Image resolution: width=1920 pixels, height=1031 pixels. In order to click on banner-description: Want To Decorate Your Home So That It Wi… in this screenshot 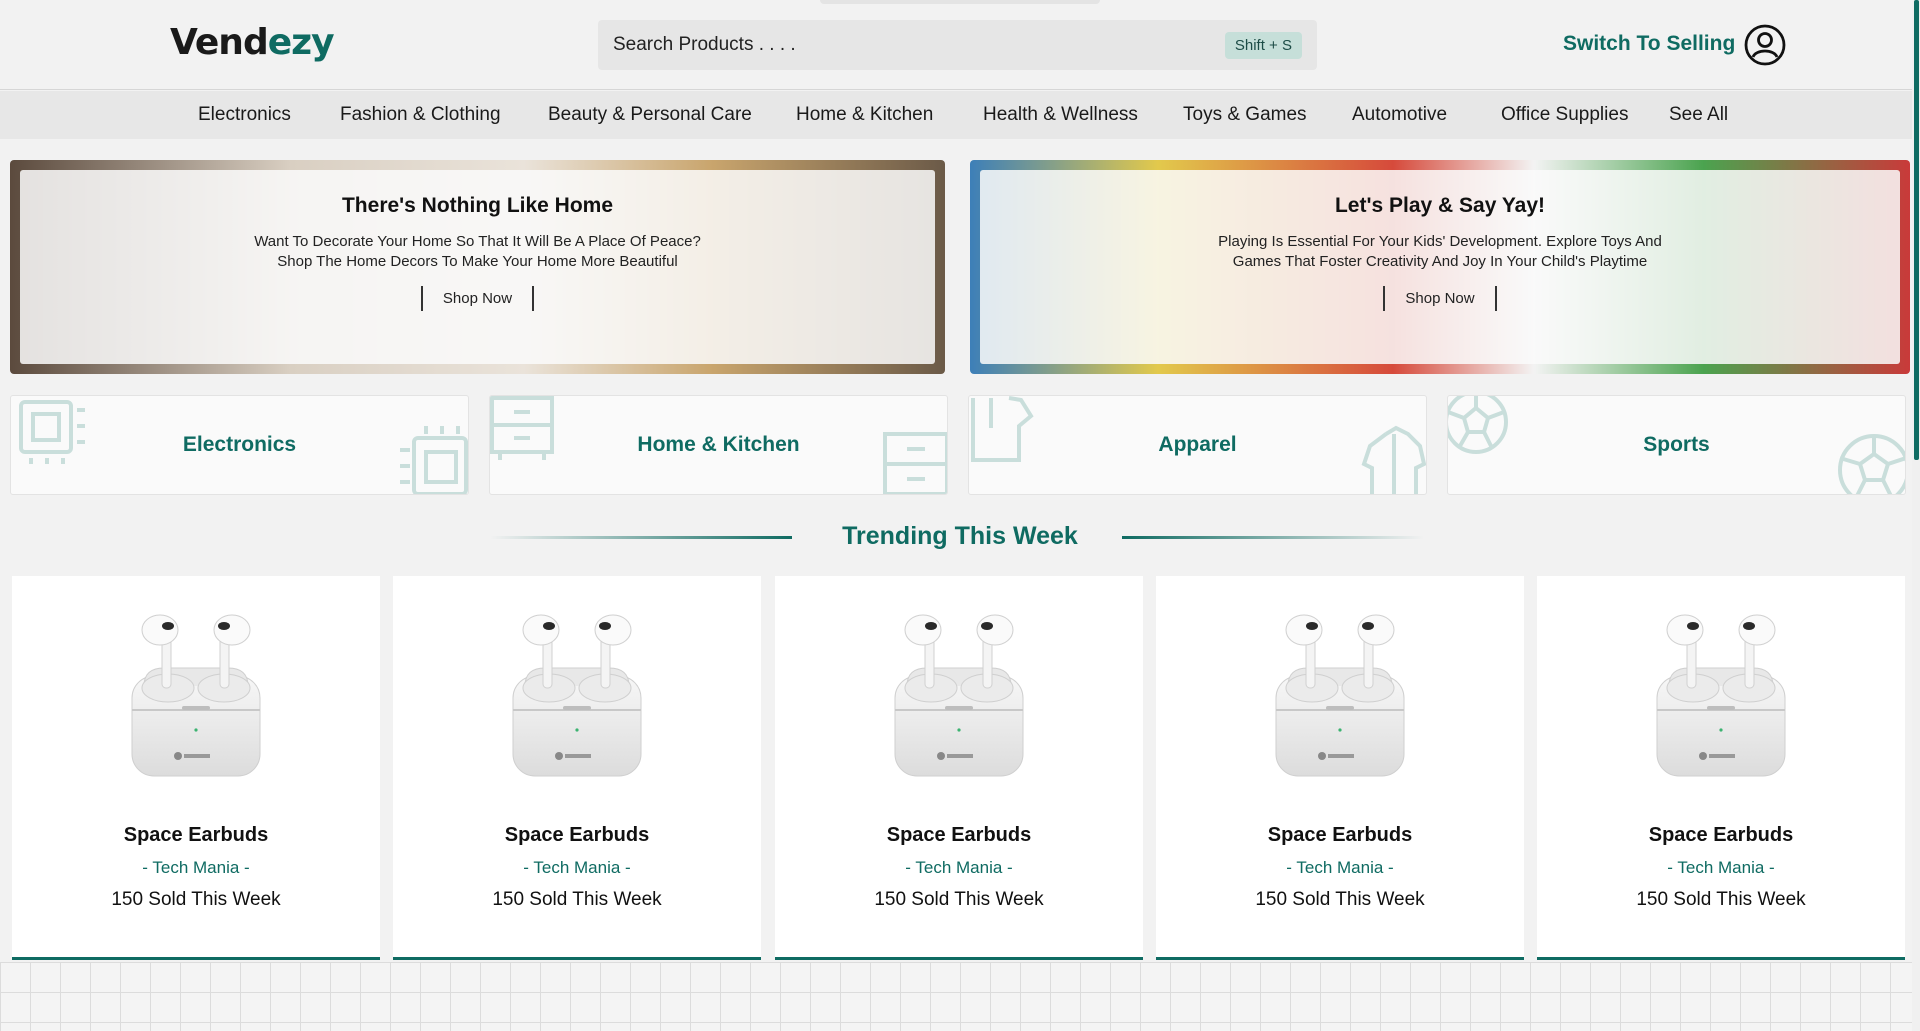, I will do `click(477, 251)`.